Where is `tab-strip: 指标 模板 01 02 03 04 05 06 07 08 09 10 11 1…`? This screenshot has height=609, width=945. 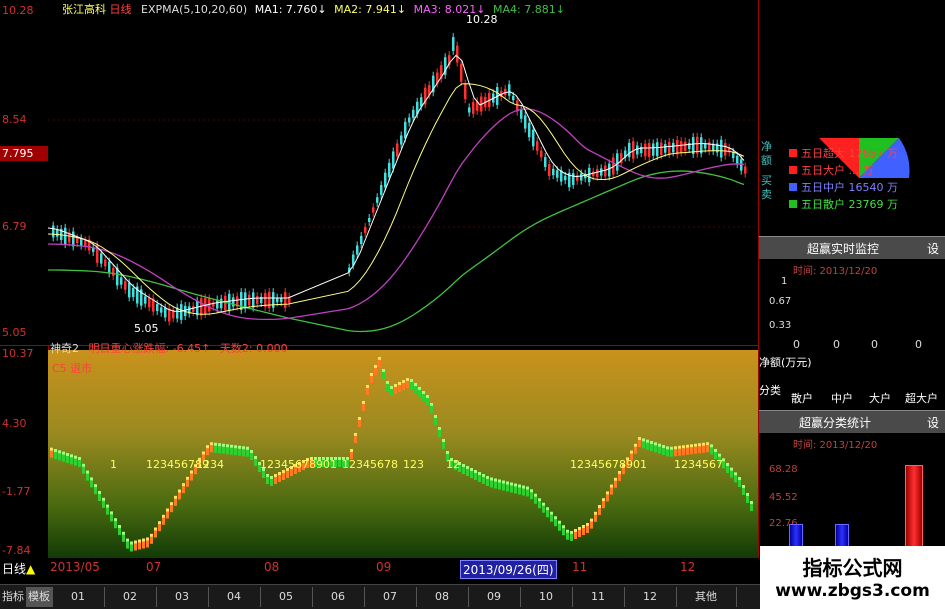
tab-strip: 指标 模板 01 02 03 04 05 06 07 08 09 10 11 1… is located at coordinates (380, 596).